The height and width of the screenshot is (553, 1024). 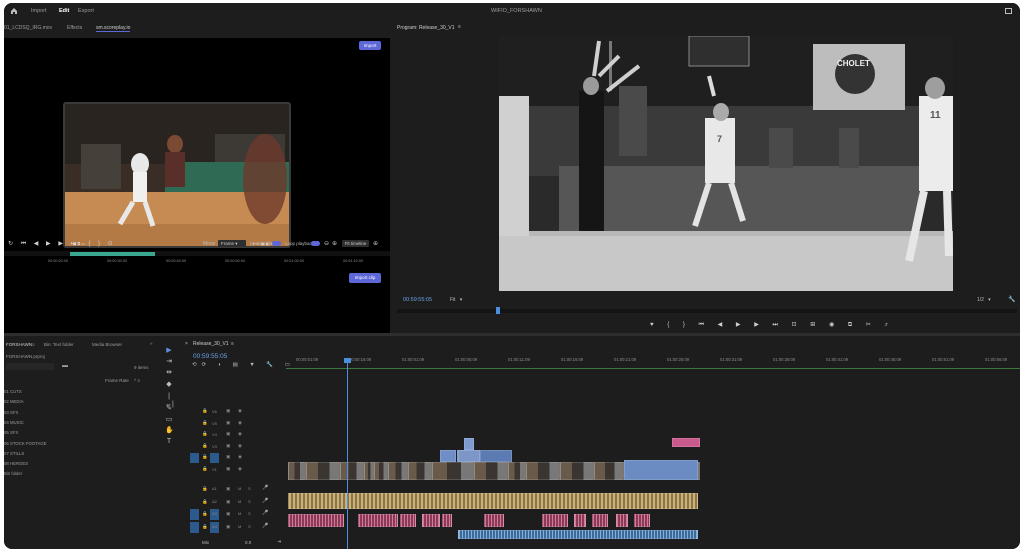 I want to click on tab-export: Export, so click(x=86, y=11).